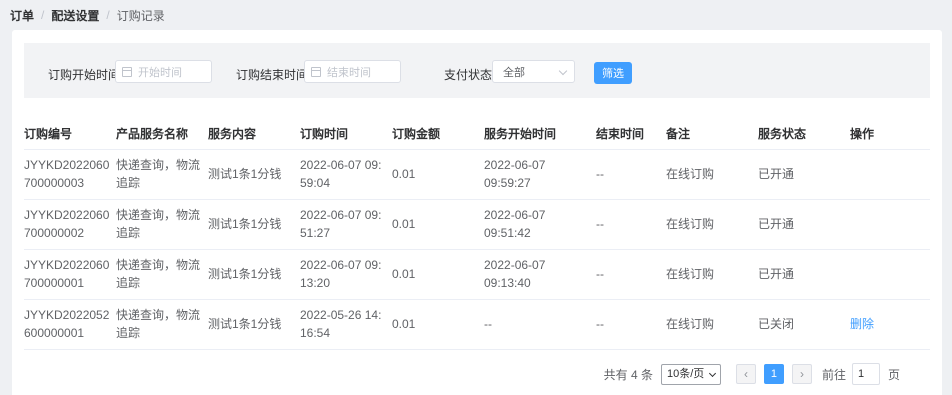  What do you see at coordinates (533, 71) in the screenshot?
I see `payment-status-select: 全部` at bounding box center [533, 71].